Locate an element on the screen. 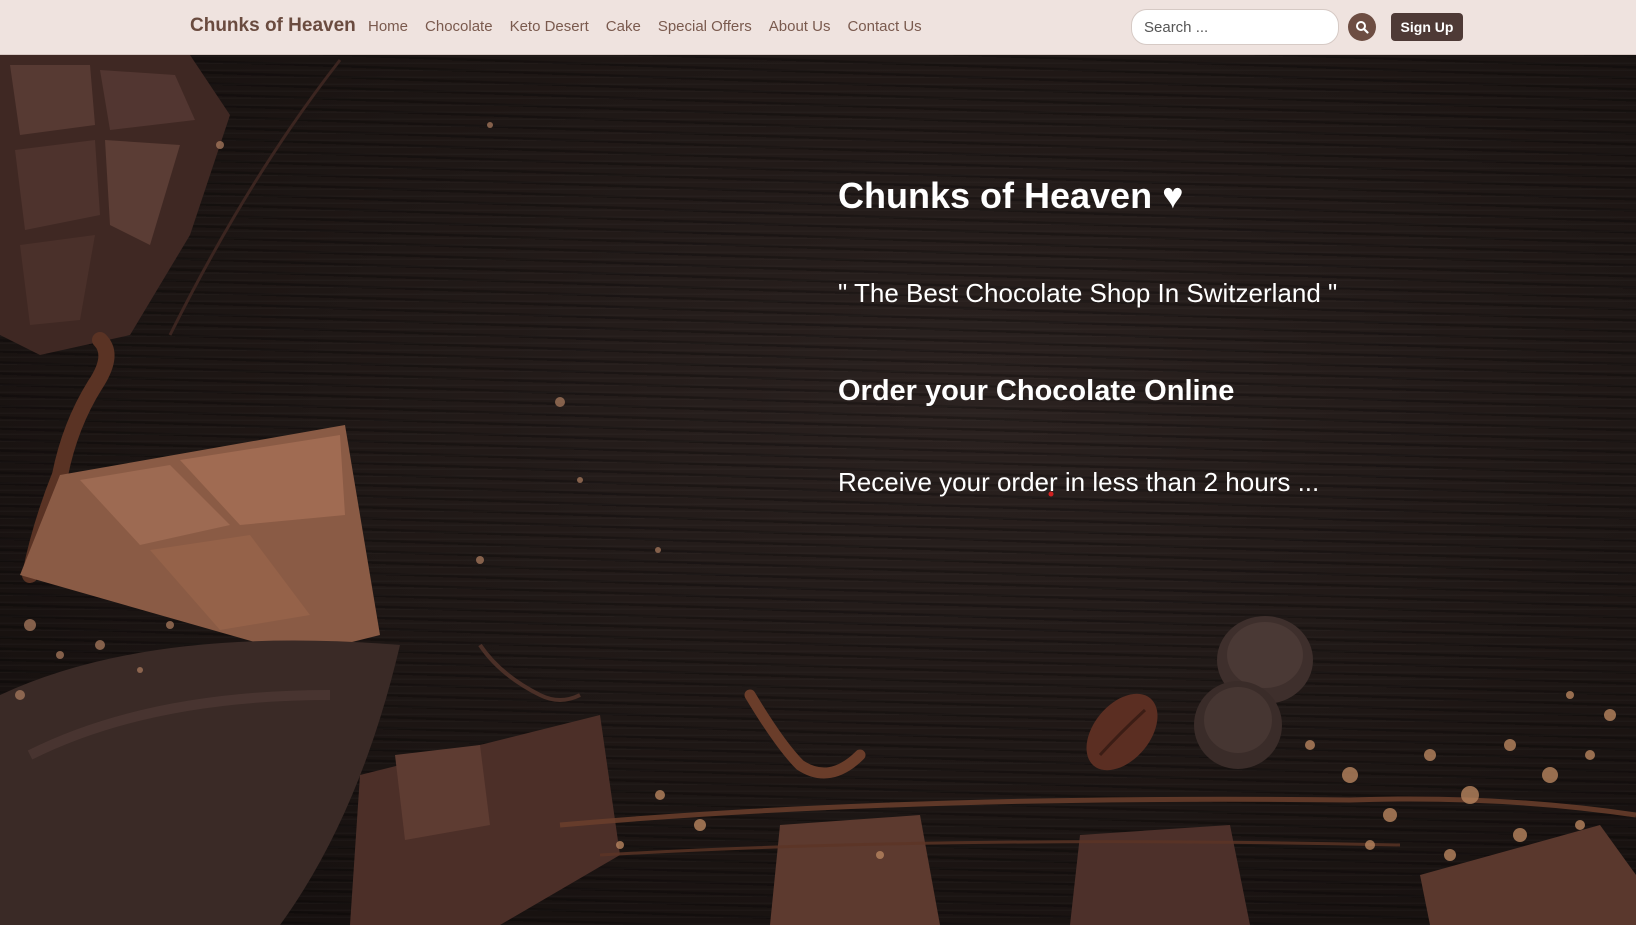 The height and width of the screenshot is (925, 1636). search-icon is located at coordinates (1362, 27).